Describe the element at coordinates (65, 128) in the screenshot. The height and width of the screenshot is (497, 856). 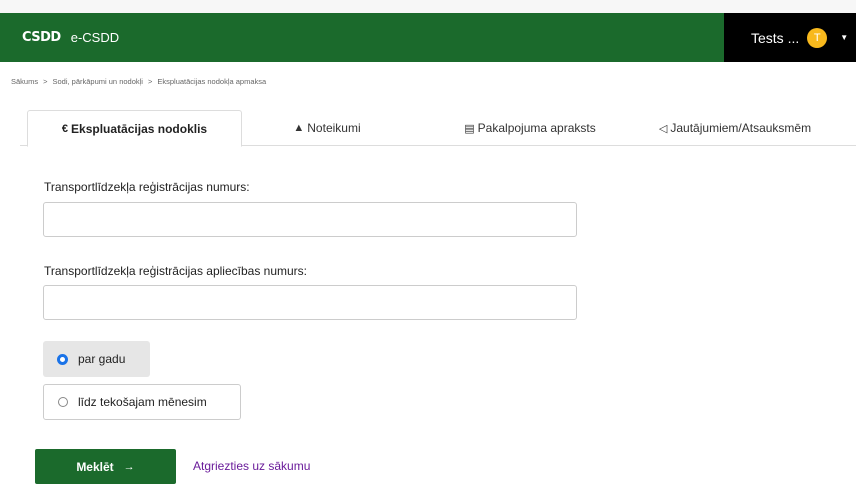
I see `euro-icon: €` at that location.